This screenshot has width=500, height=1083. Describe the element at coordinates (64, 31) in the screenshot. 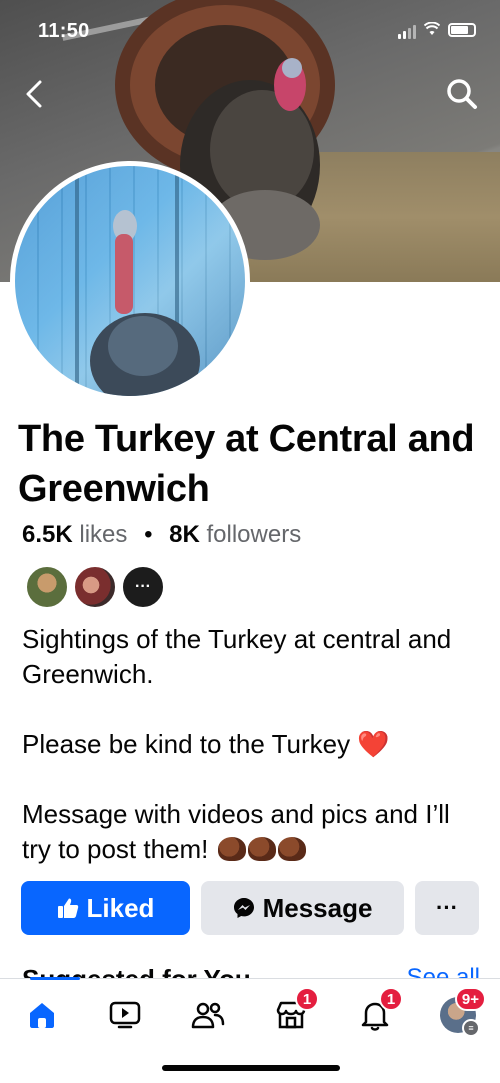

I see `status-time: 11:50` at that location.